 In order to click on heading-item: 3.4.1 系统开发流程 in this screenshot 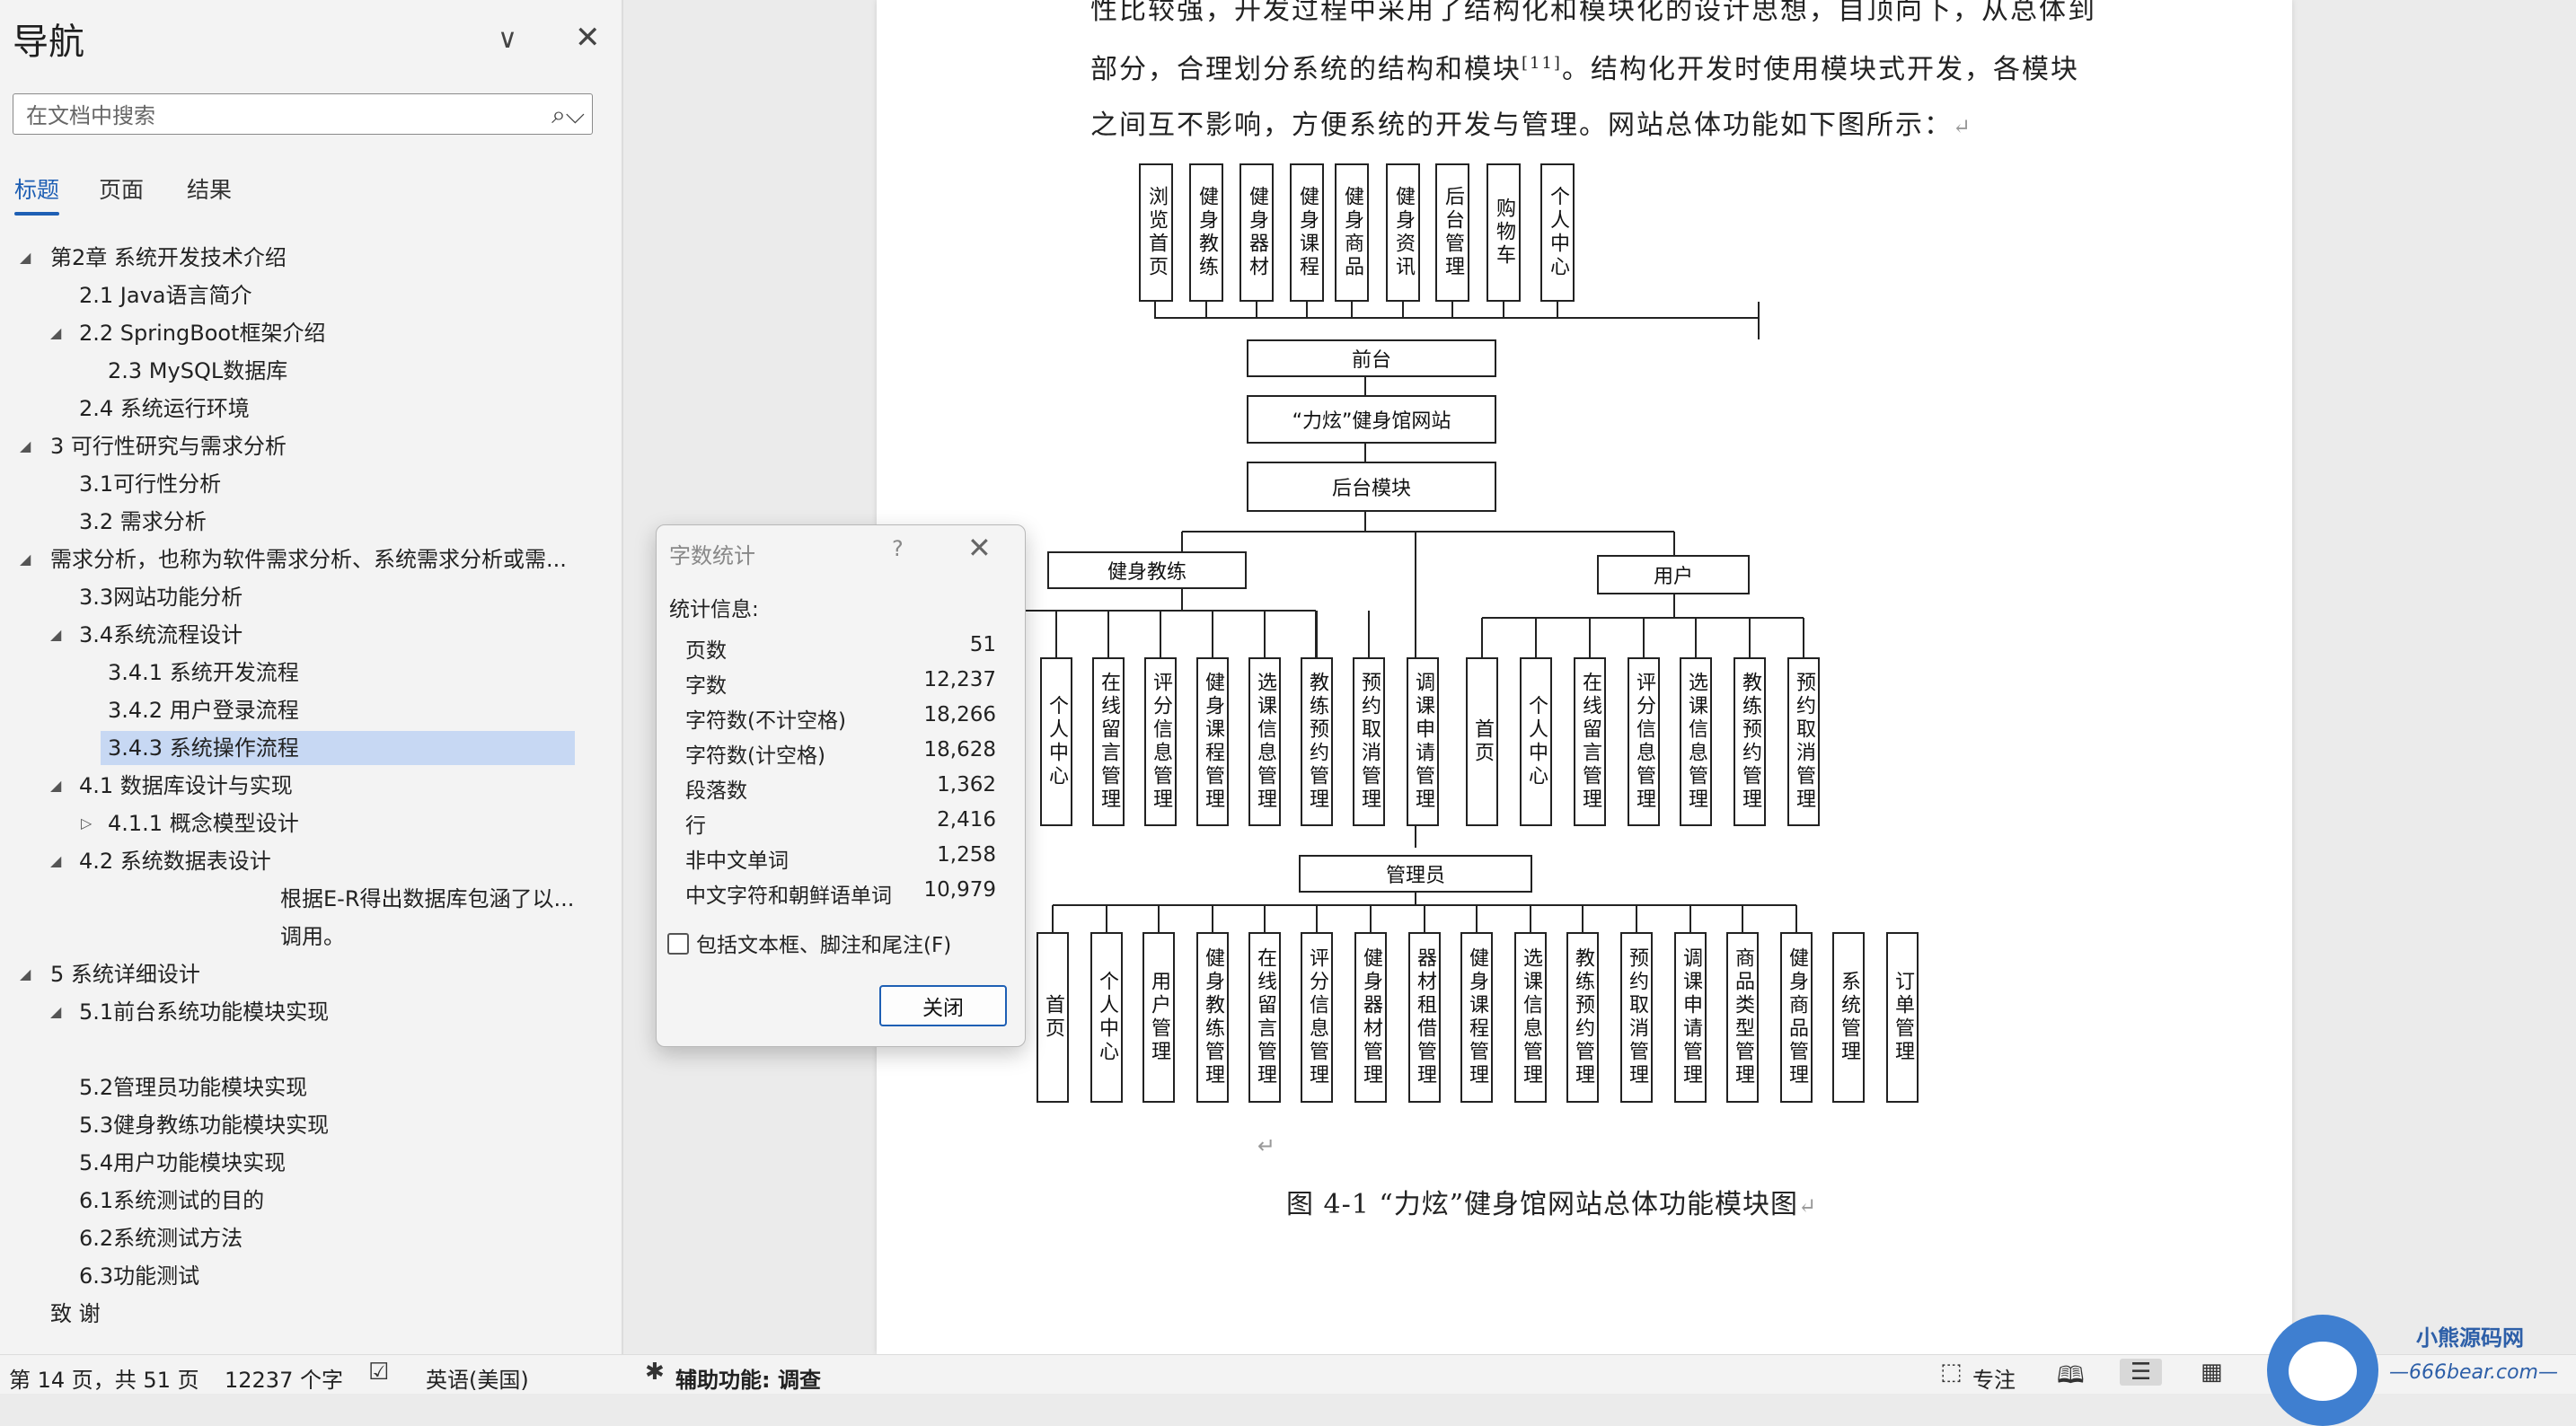, I will do `click(285, 673)`.